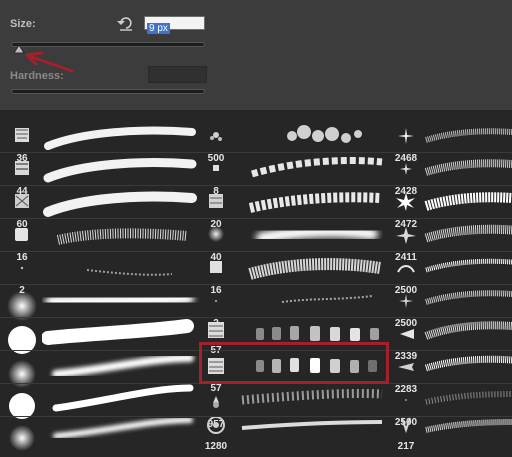 The height and width of the screenshot is (457, 512). Describe the element at coordinates (174, 25) in the screenshot. I see `size-input: 9 px` at that location.